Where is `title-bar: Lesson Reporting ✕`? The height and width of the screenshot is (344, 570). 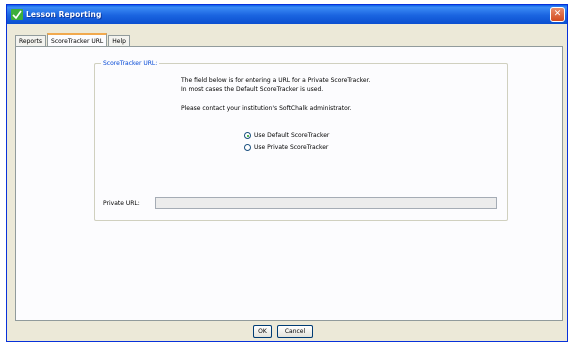
title-bar: Lesson Reporting ✕ is located at coordinates (287, 14).